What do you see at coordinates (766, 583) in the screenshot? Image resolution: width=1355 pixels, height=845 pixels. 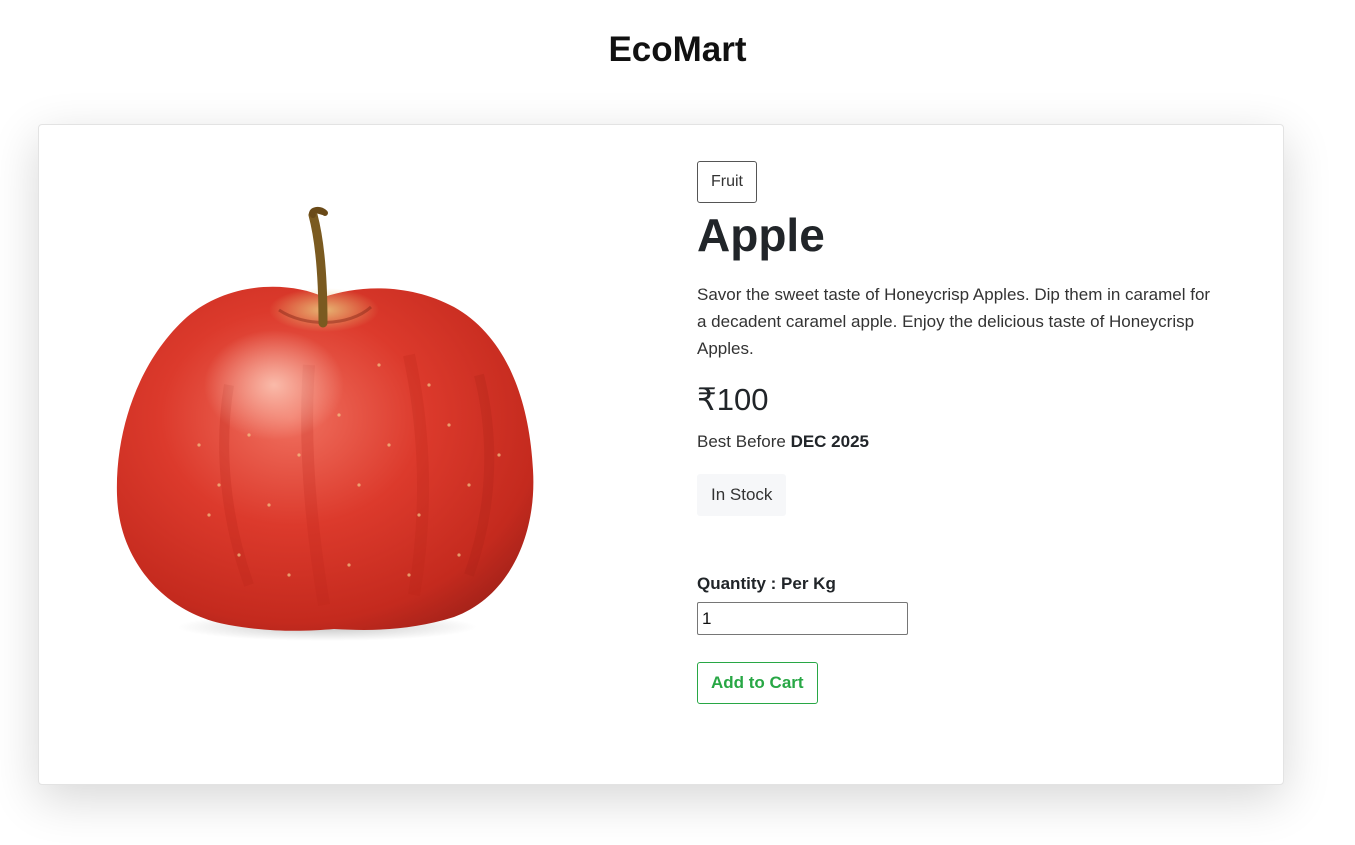 I see `quantity-label: Quantity : Per Kg` at bounding box center [766, 583].